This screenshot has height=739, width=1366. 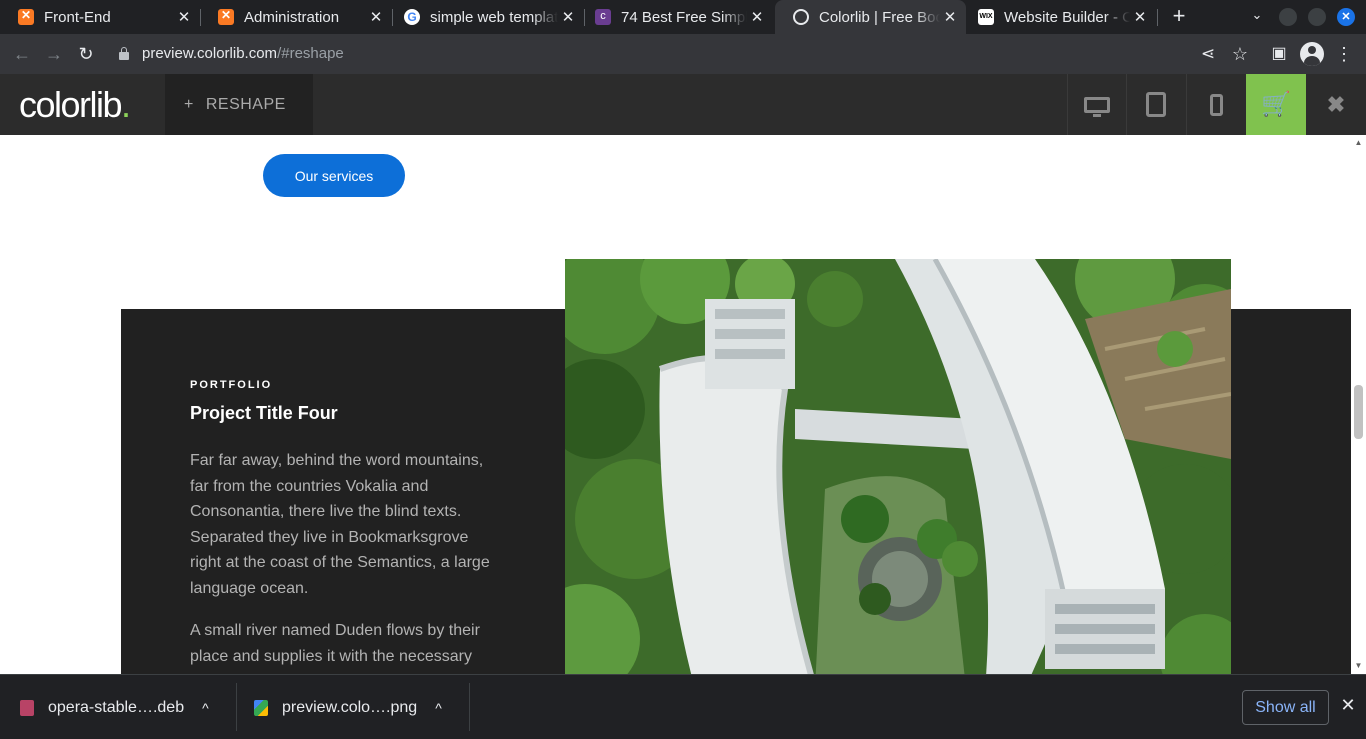 What do you see at coordinates (1358, 142) in the screenshot?
I see `scroll-up-arrow-icon: ▲` at bounding box center [1358, 142].